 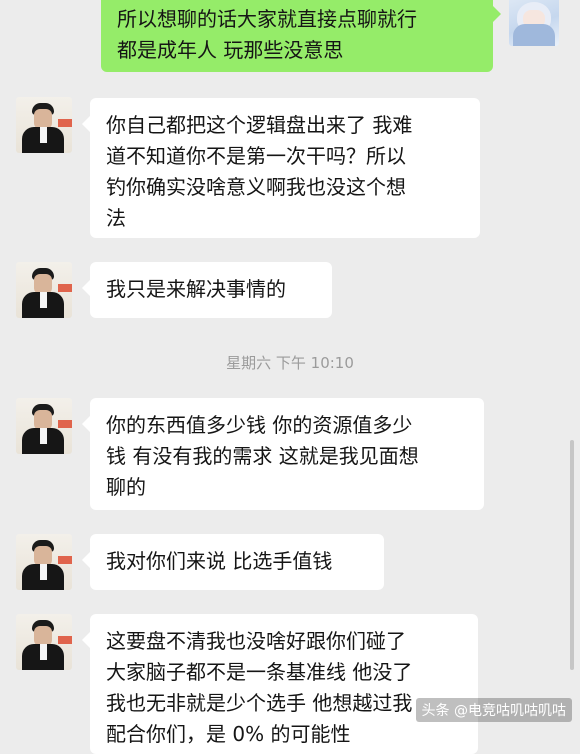 What do you see at coordinates (256, 156) in the screenshot?
I see `message-line: 道不知道你不是第一次干吗？所以` at bounding box center [256, 156].